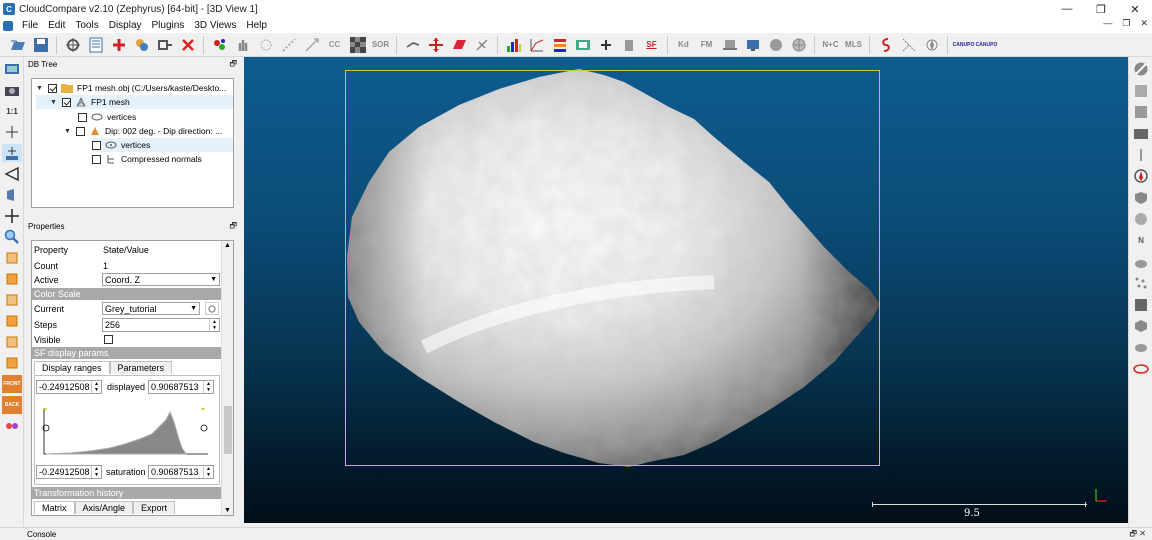 This screenshot has height=540, width=1152. Describe the element at coordinates (1101, 9) in the screenshot. I see `restore-button: ❐` at that location.